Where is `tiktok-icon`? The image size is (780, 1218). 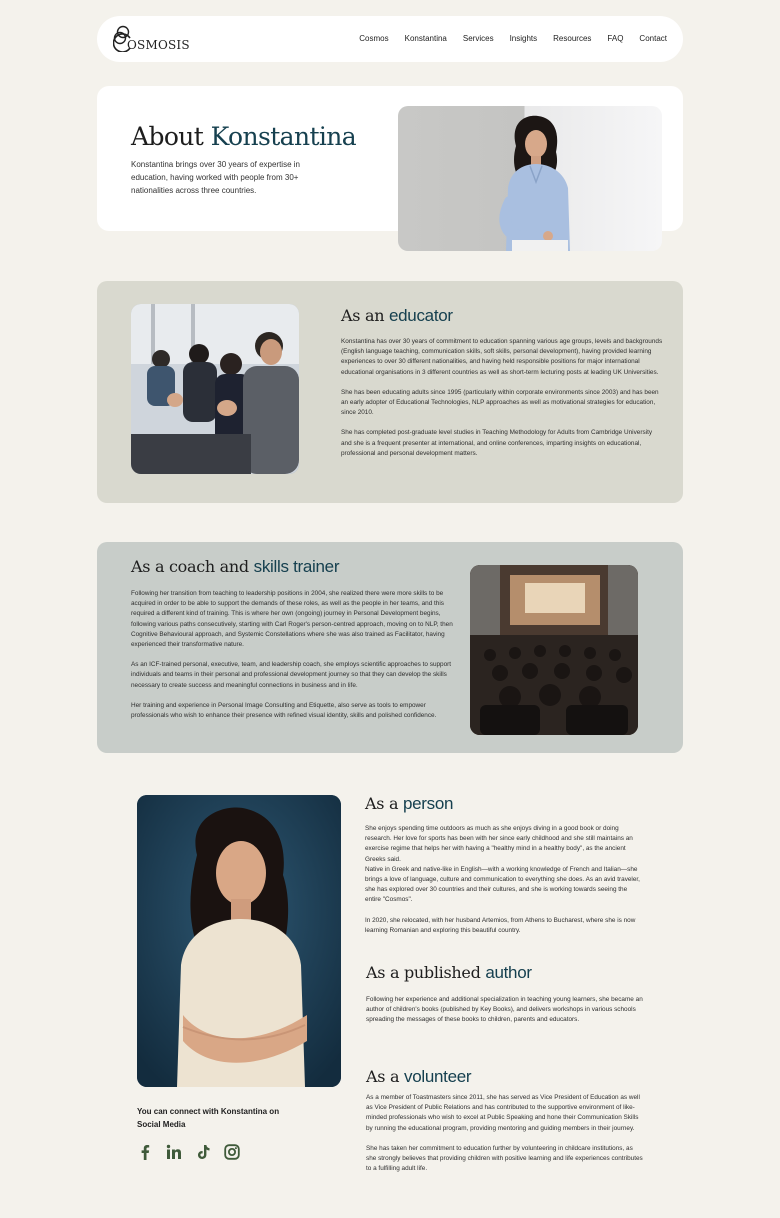 tiktok-icon is located at coordinates (203, 1152).